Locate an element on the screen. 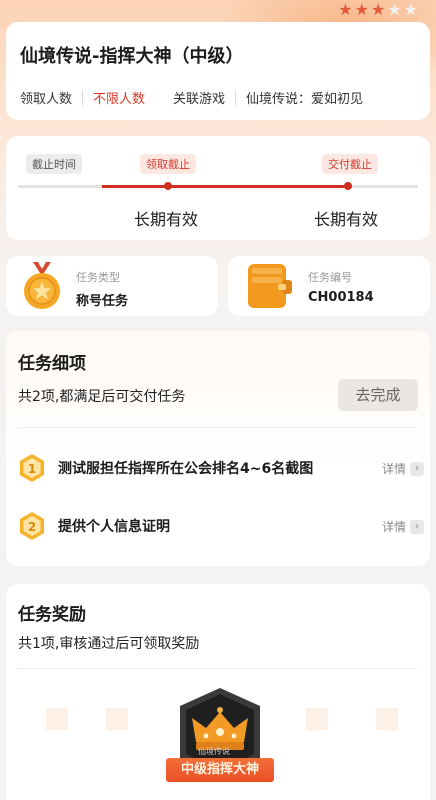 The height and width of the screenshot is (800, 436). page-title: 仙境传说-指挥大神（中级） is located at coordinates (132, 56).